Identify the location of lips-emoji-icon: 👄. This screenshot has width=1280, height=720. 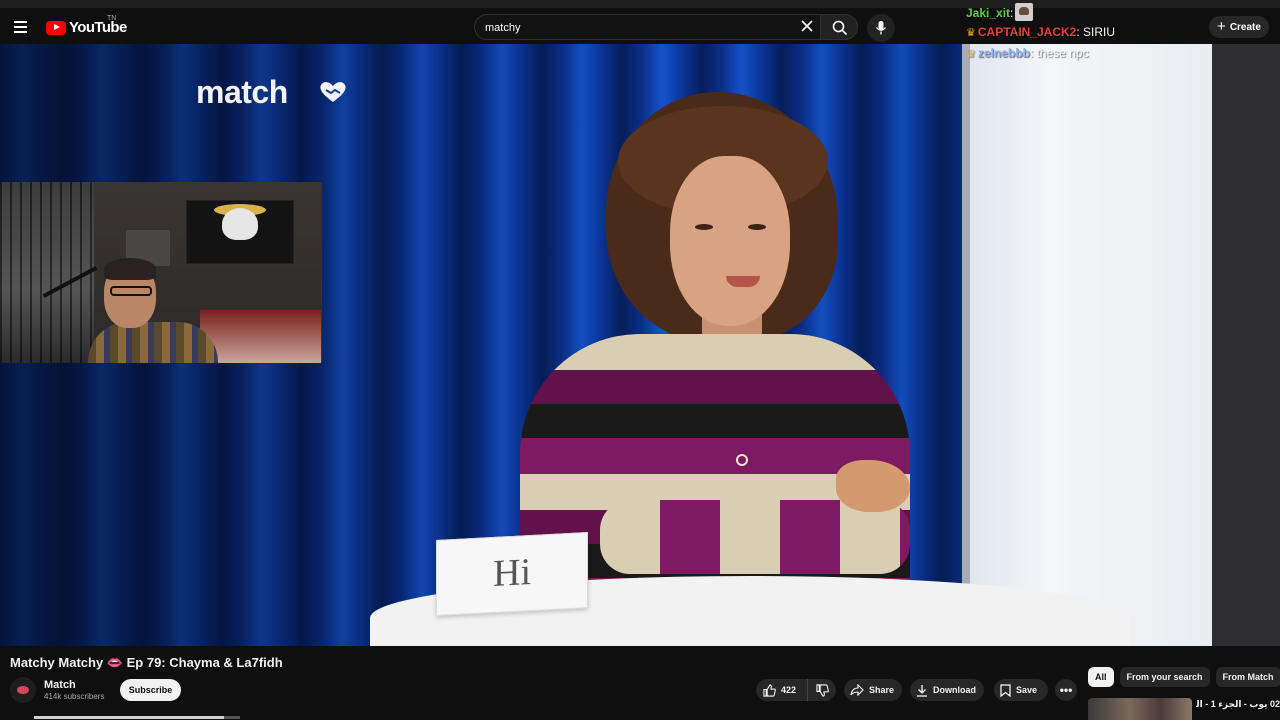
(114, 662).